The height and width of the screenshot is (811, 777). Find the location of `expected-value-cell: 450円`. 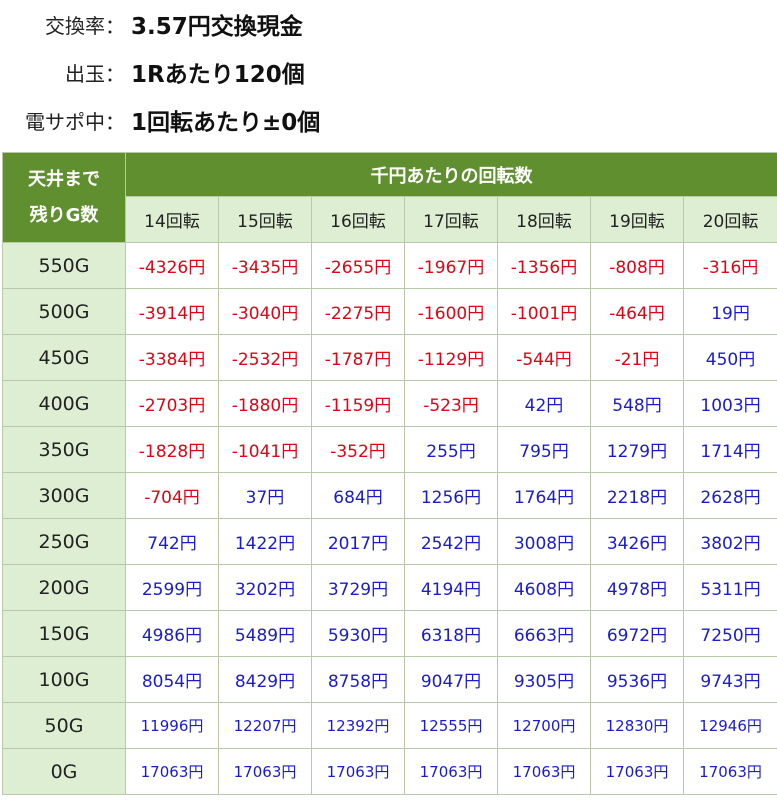

expected-value-cell: 450円 is located at coordinates (729, 357).